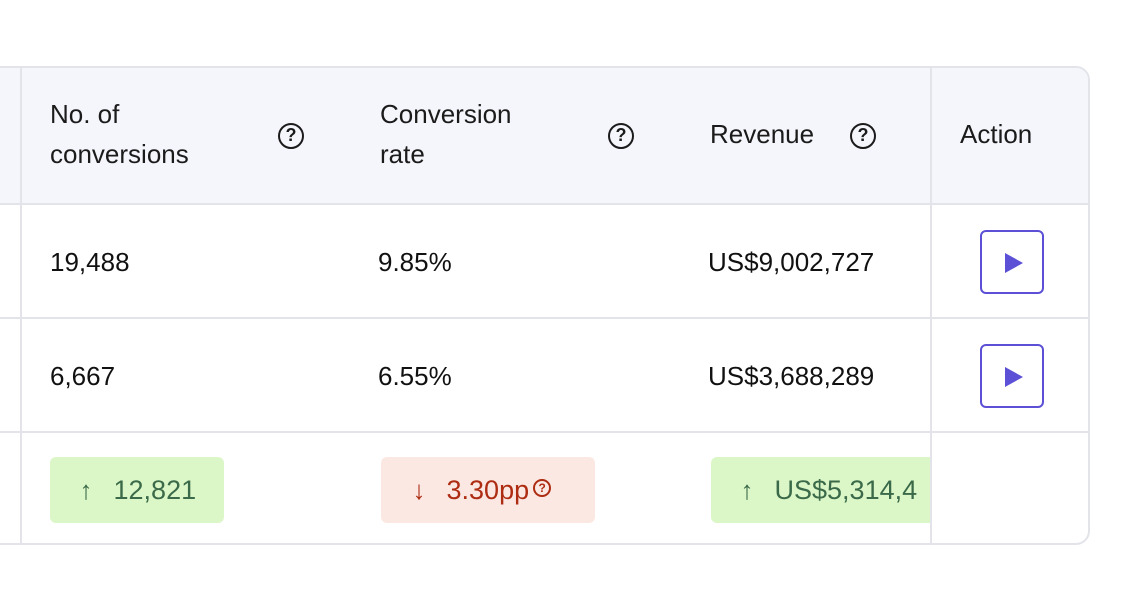 The image size is (1128, 606). Describe the element at coordinates (791, 376) in the screenshot. I see `cell-revenue: US$3,688,289` at that location.